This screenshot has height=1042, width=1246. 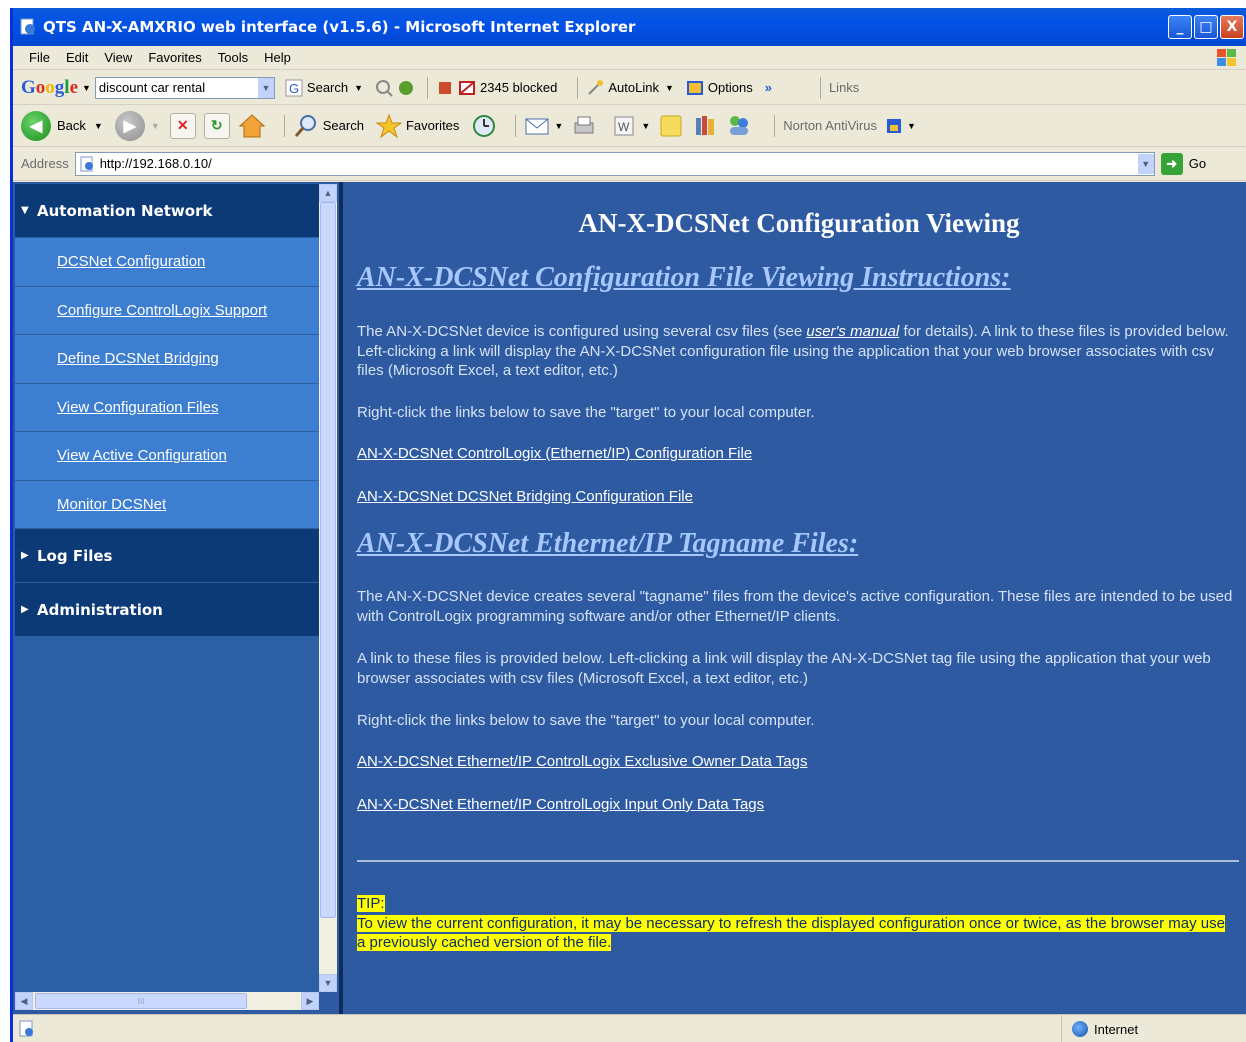 What do you see at coordinates (341, 598) in the screenshot?
I see `frame-divider` at bounding box center [341, 598].